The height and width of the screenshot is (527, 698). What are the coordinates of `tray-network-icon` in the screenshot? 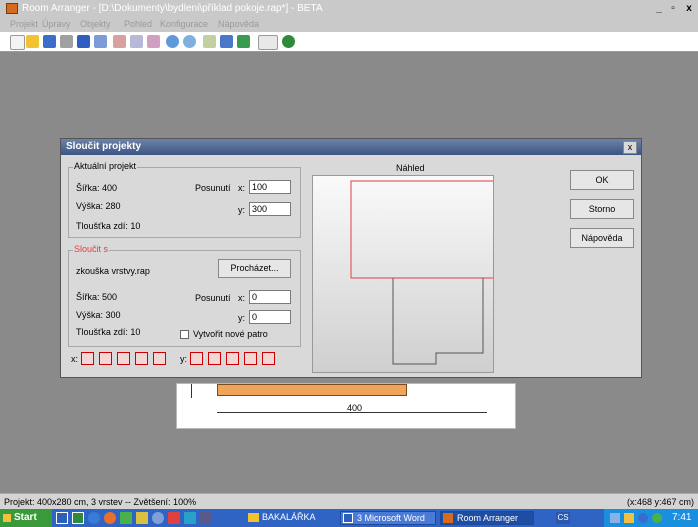 It's located at (615, 518).